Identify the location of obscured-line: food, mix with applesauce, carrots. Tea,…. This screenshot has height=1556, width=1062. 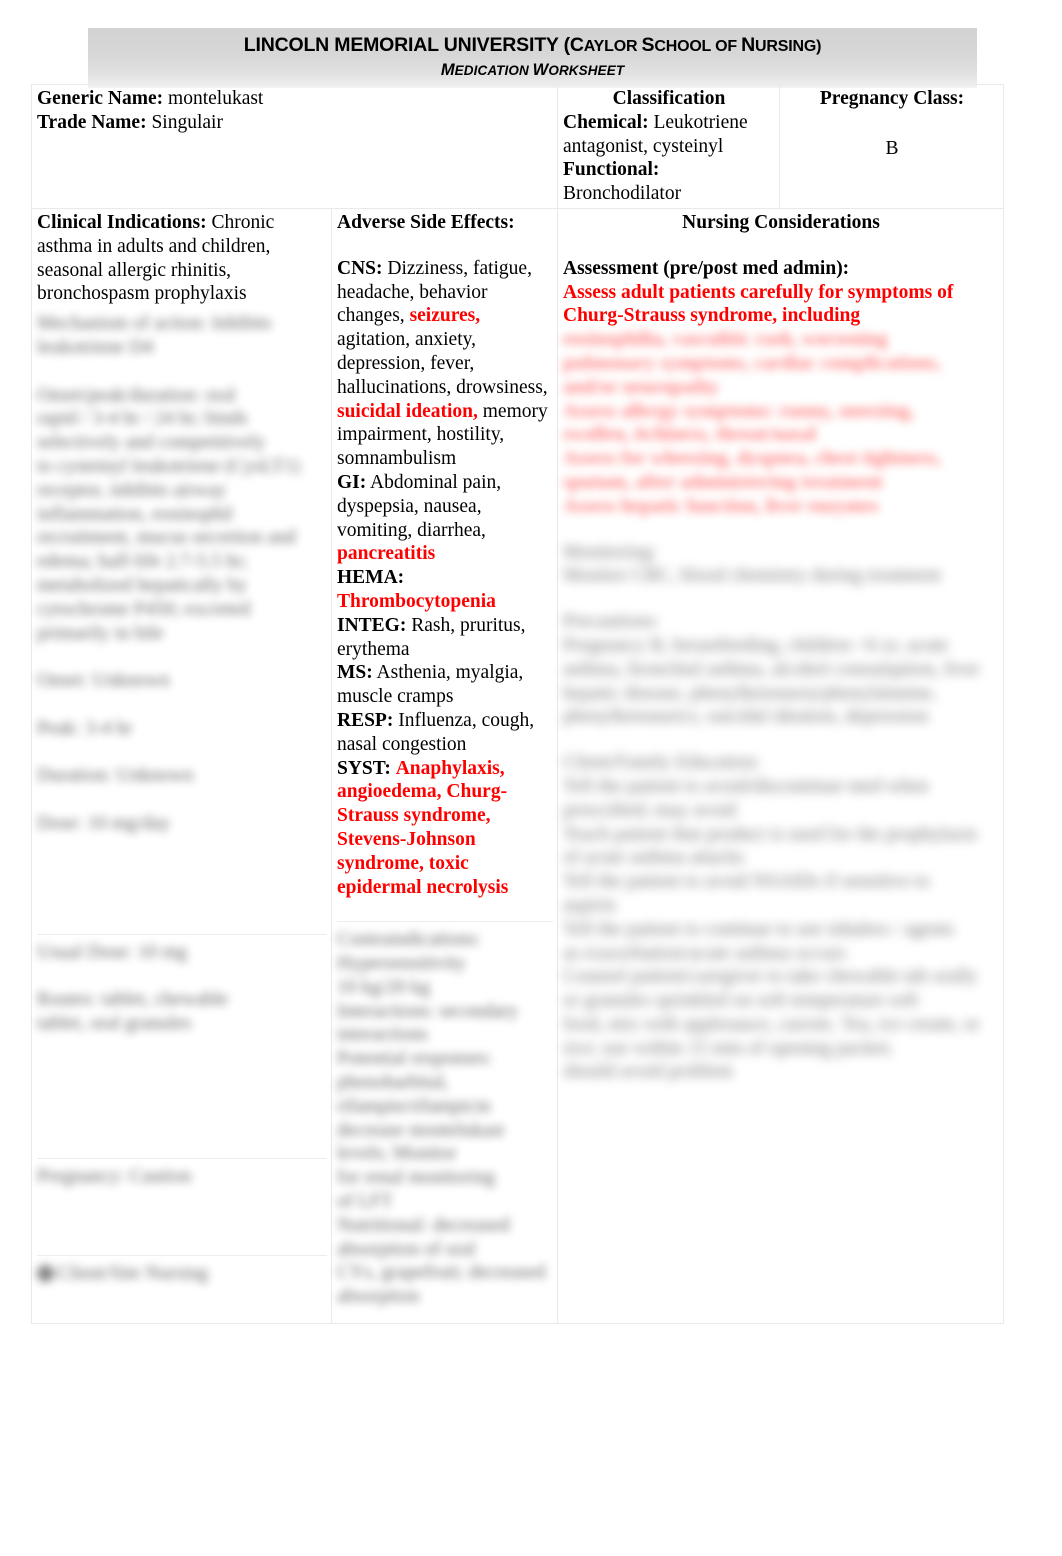
(771, 1024).